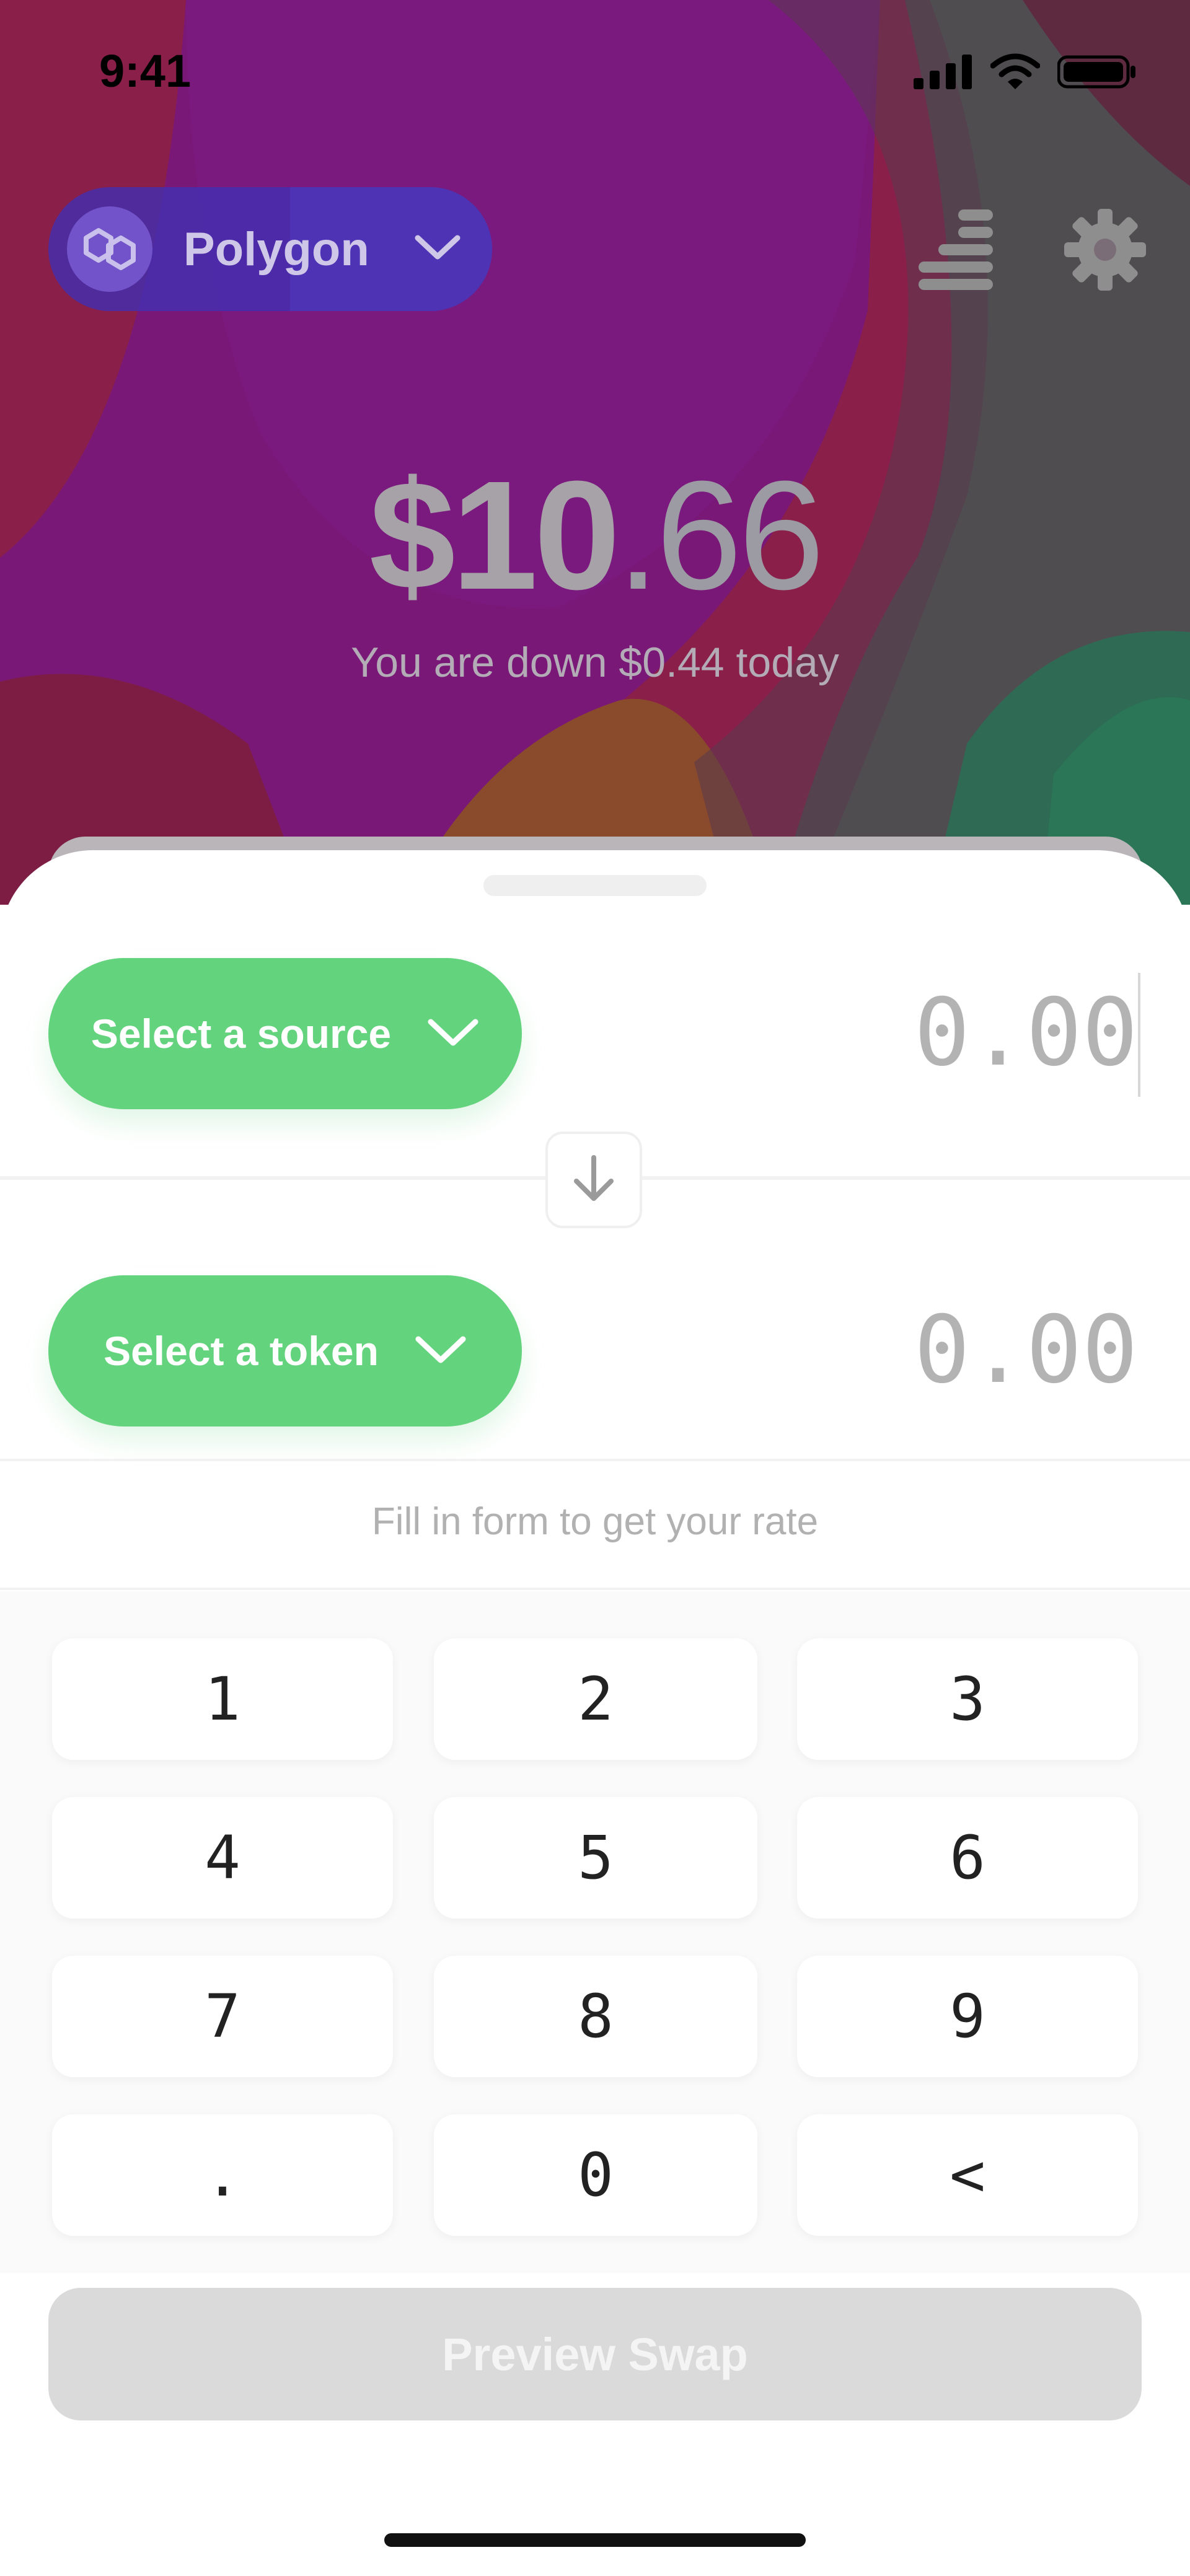 The height and width of the screenshot is (2576, 1190). Describe the element at coordinates (720, 535) in the screenshot. I see `balance-cents: .66` at that location.